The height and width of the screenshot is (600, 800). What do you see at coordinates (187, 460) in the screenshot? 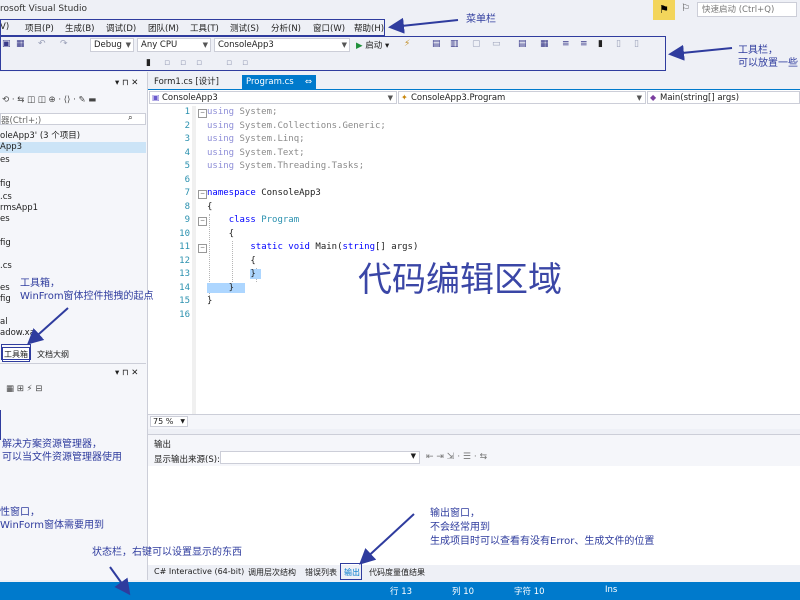
I see `output-source-label: 显示输出来源(S):` at bounding box center [187, 460].